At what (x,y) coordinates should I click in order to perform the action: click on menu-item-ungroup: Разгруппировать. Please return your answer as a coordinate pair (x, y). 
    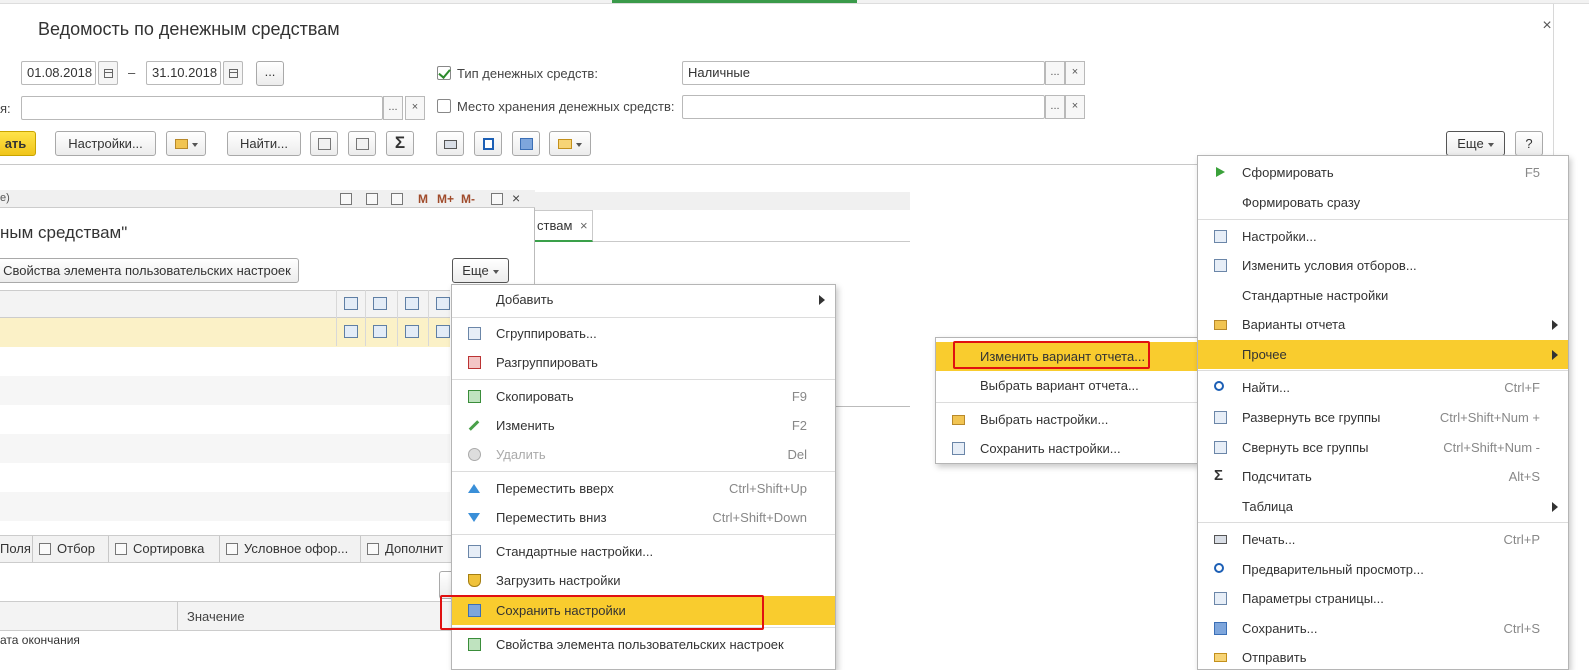
    Looking at the image, I should click on (643, 362).